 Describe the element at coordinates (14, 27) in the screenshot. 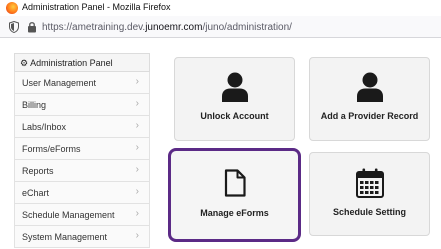

I see `shield-icon` at that location.